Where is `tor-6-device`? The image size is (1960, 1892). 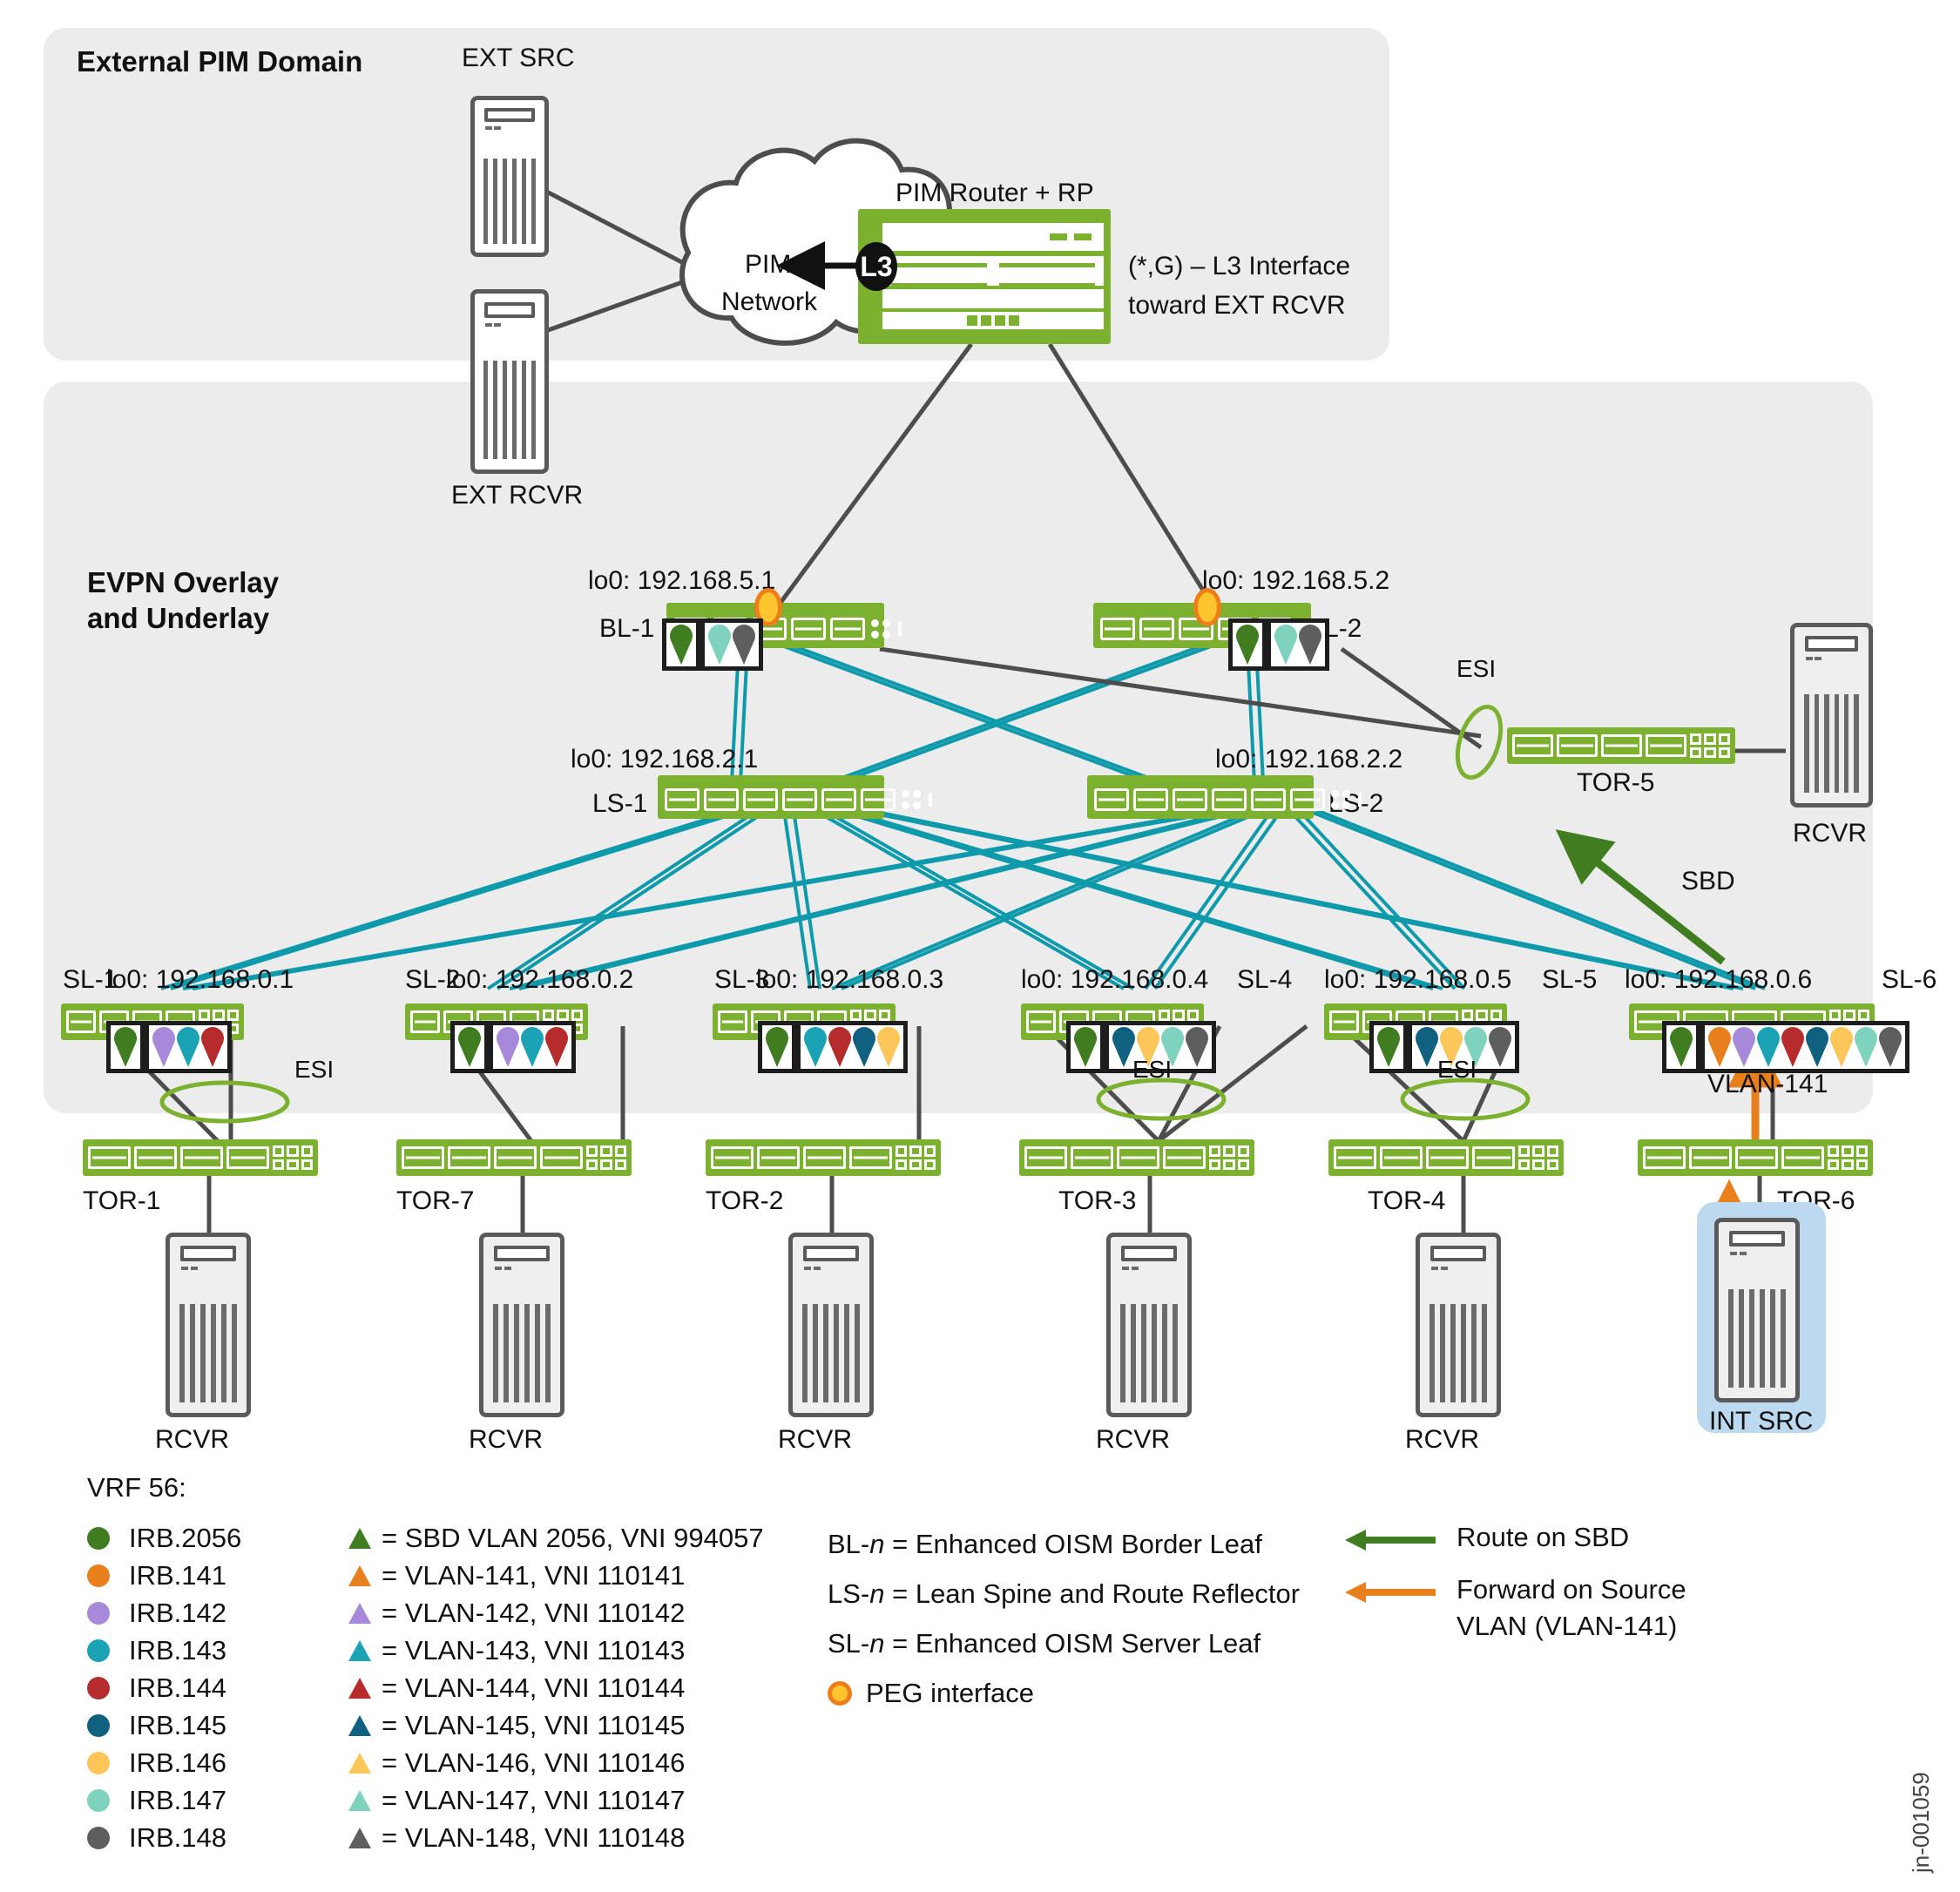
tor-6-device is located at coordinates (1755, 1157).